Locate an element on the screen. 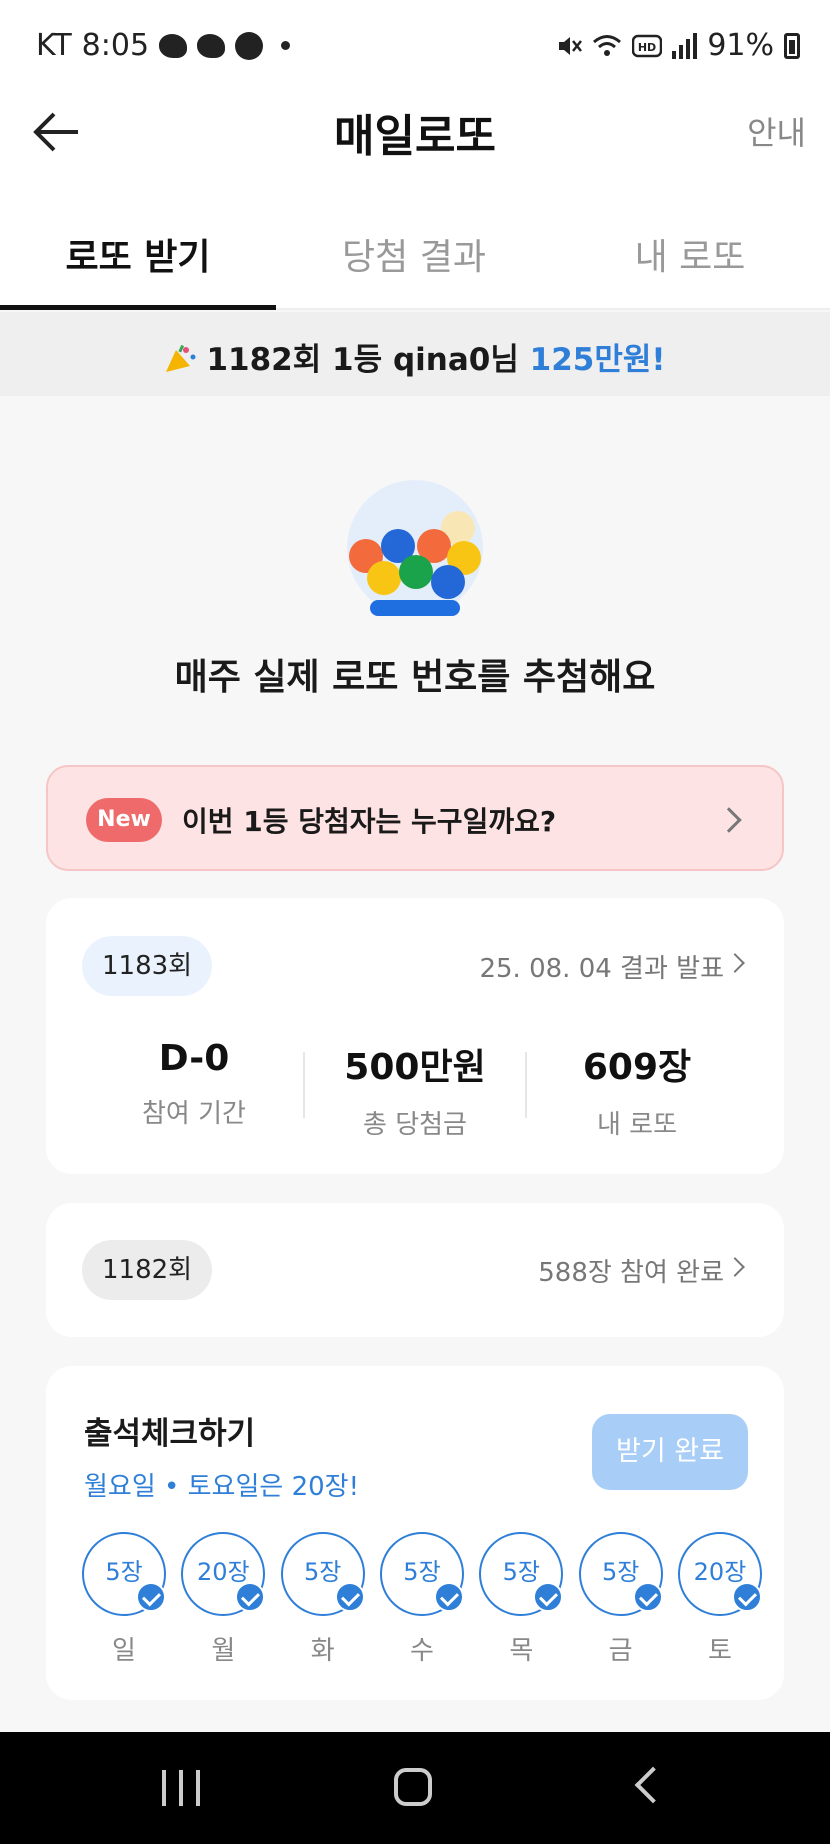 The height and width of the screenshot is (1844, 830). day-sunday: 5장 일 is located at coordinates (124, 1599).